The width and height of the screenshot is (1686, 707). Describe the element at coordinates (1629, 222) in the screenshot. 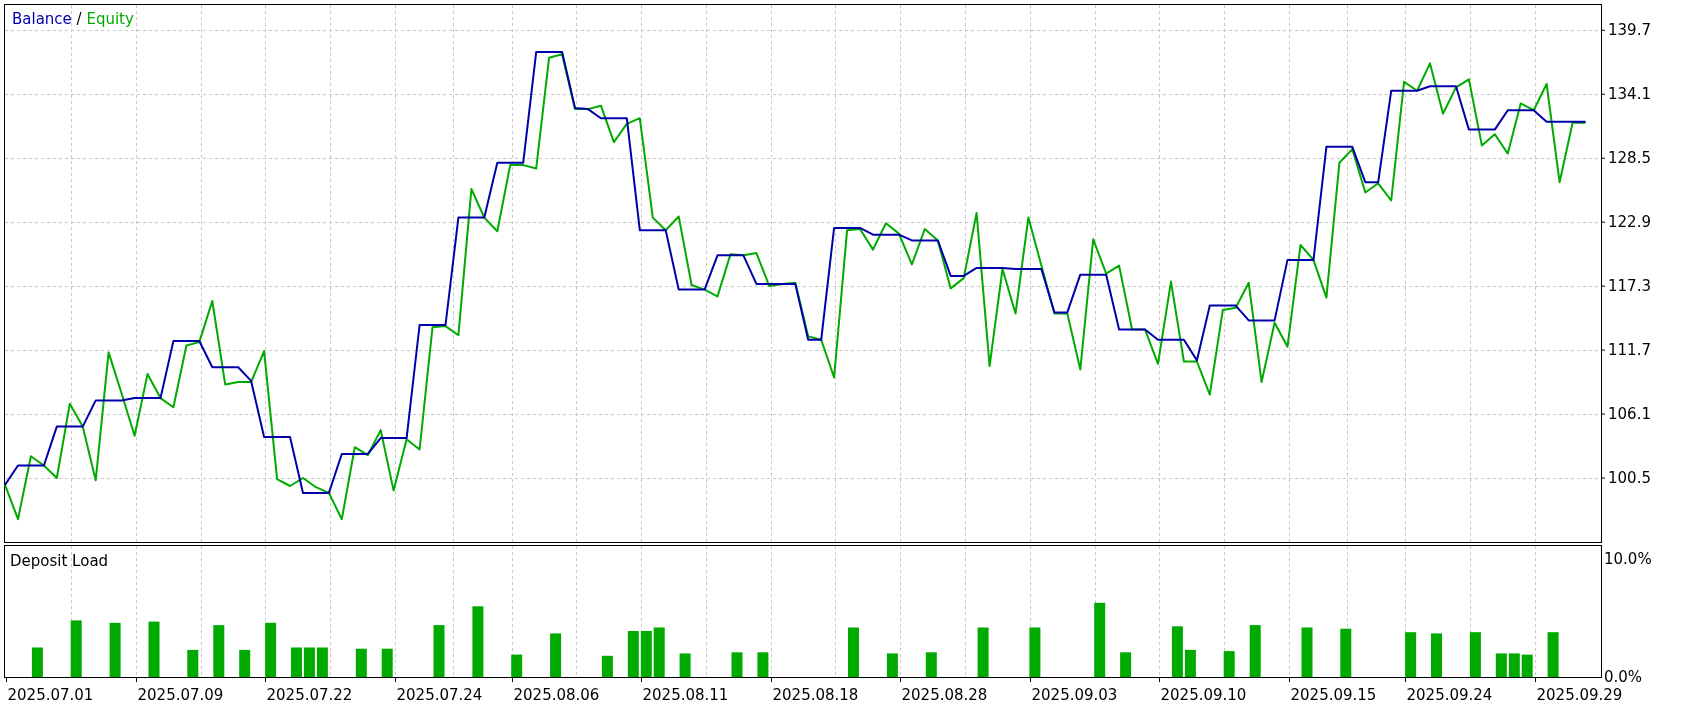

I see `axis-label: 122.9` at that location.